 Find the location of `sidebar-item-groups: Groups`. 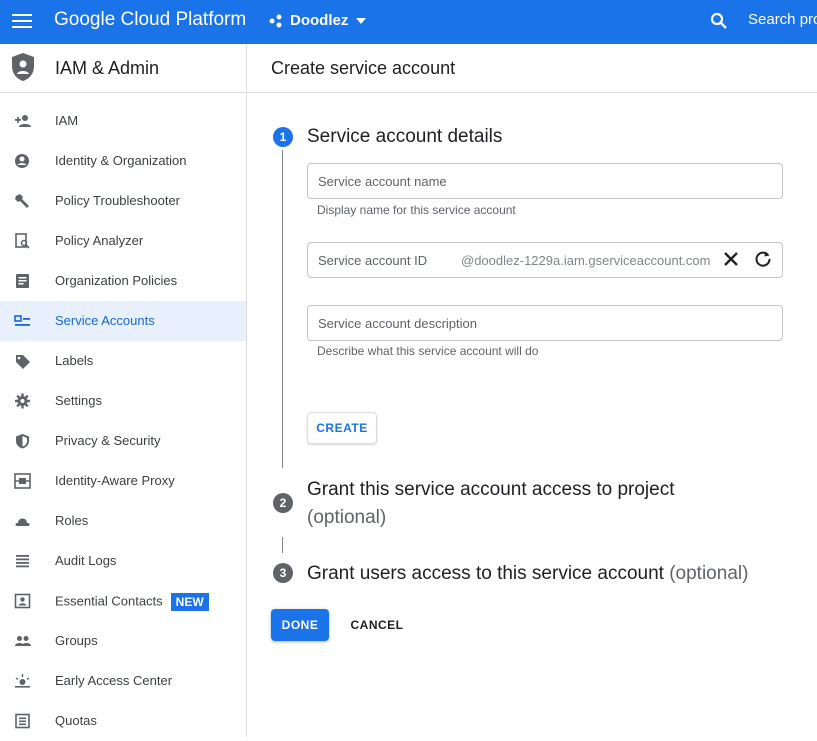

sidebar-item-groups: Groups is located at coordinates (123, 641).